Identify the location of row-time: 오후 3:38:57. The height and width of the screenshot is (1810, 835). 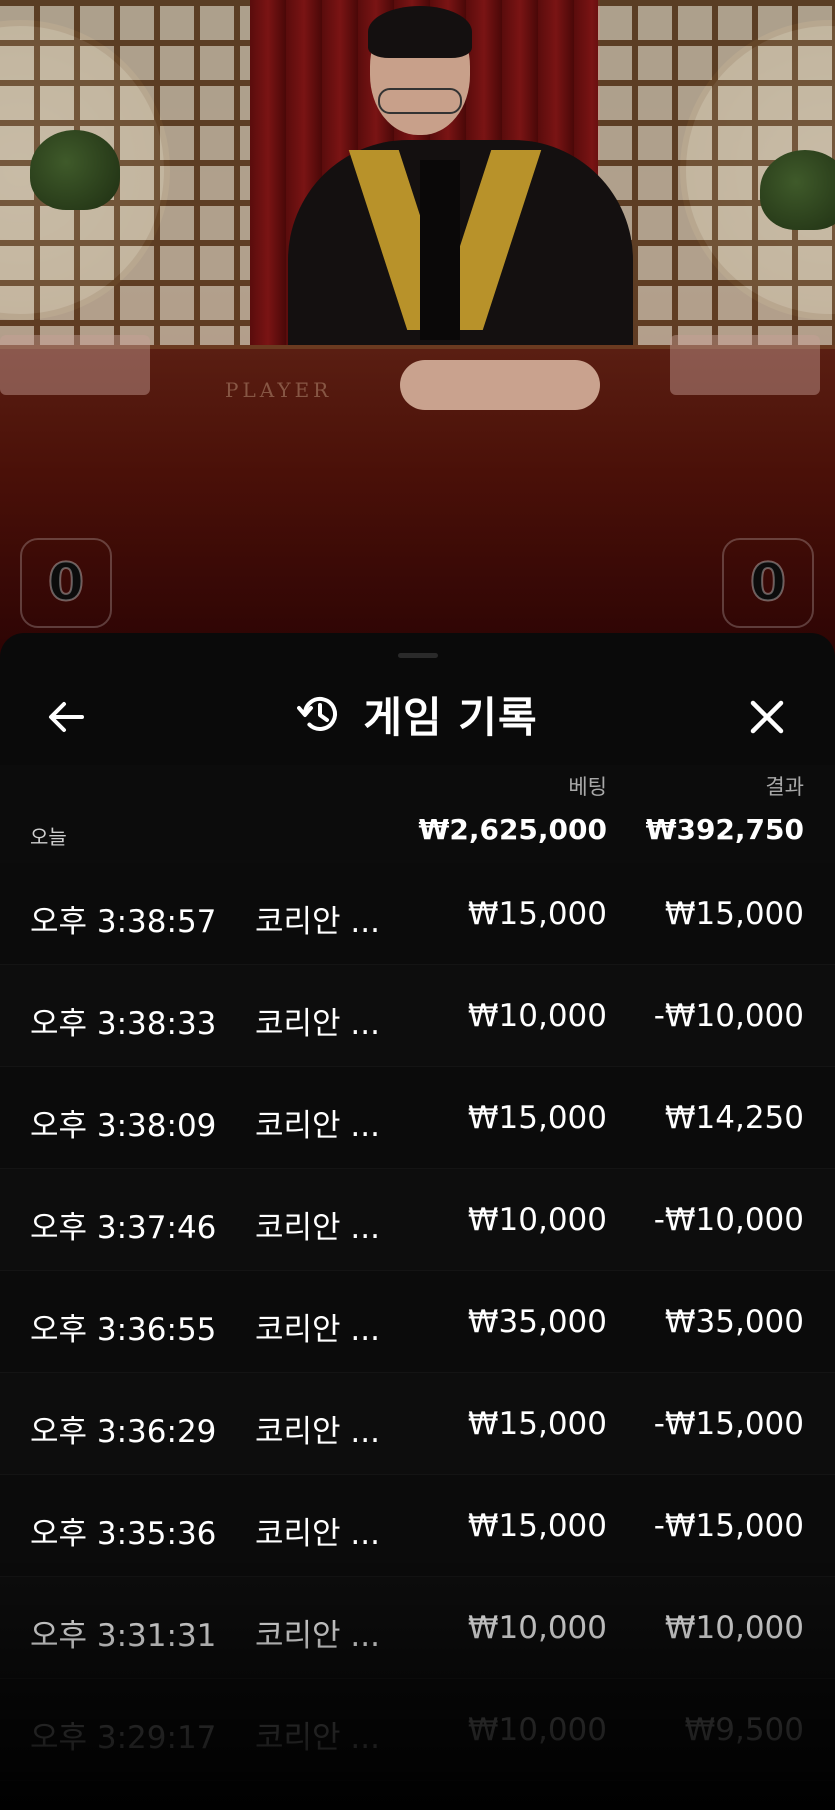
(123, 922).